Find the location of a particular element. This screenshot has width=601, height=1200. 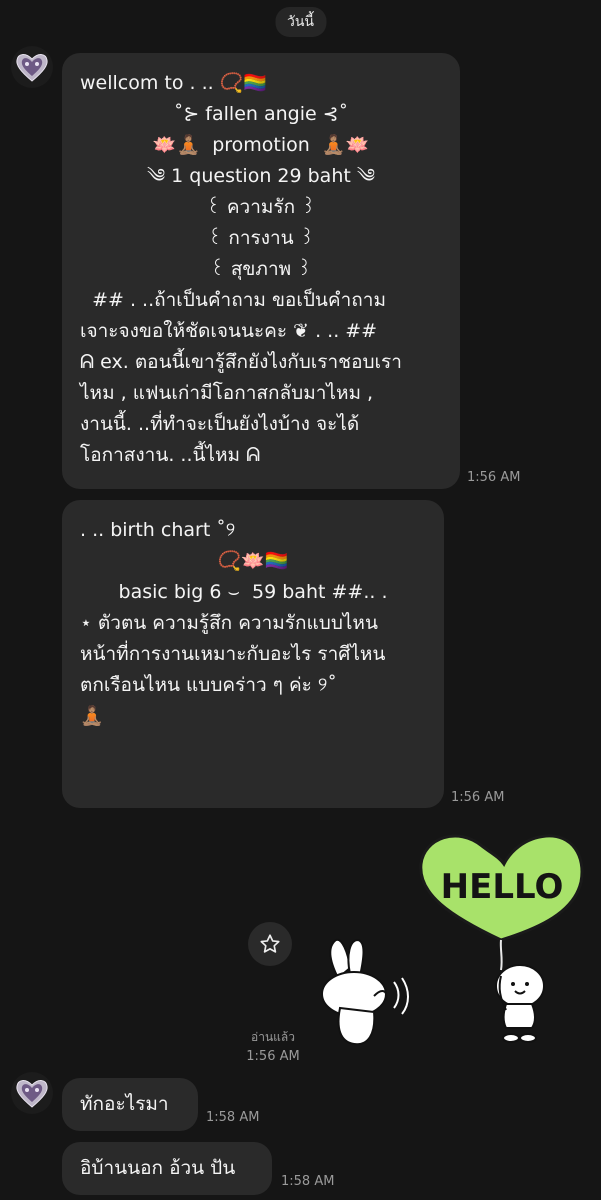

message-line: 🪷🧘🏽 promotion 🧘🏽🪷 is located at coordinates (261, 145).